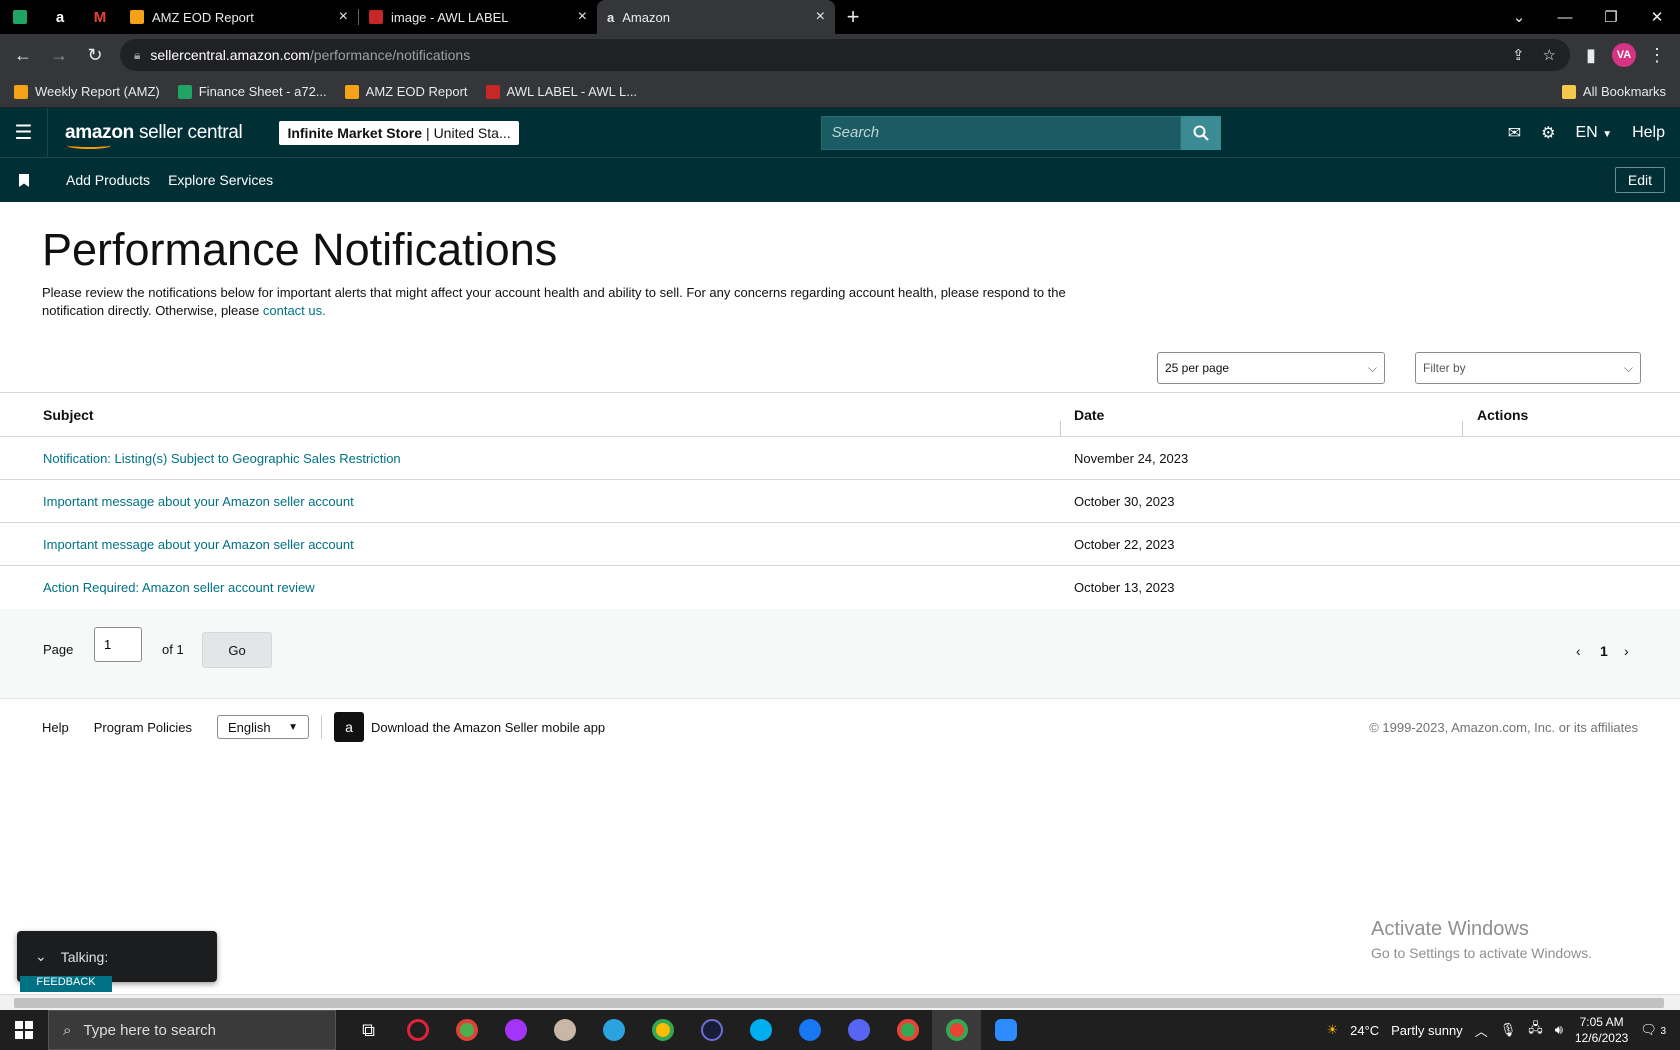 This screenshot has height=1050, width=1680. Describe the element at coordinates (1364, 1030) in the screenshot. I see `weather-temp: 24°C` at that location.